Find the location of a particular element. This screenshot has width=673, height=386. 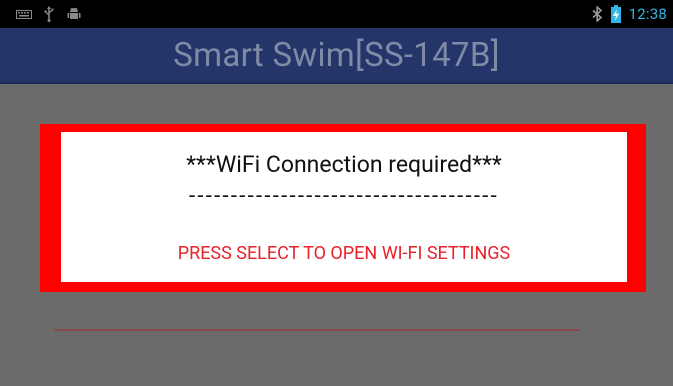

system-status-icons: 12:38 is located at coordinates (629, 14).